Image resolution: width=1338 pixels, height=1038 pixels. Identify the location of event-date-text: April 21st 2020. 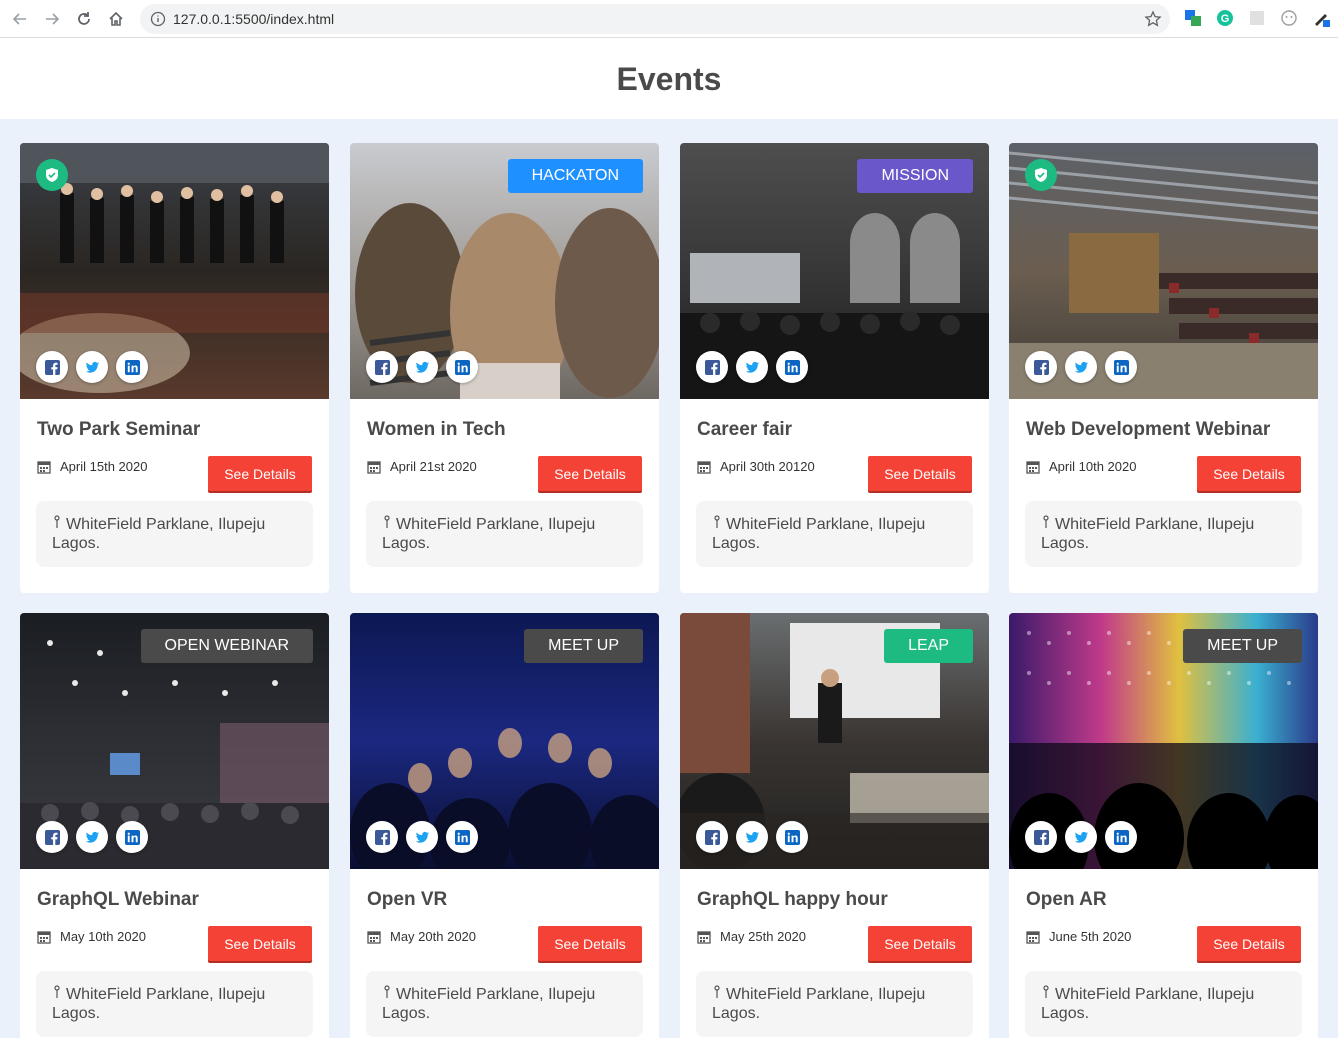
(433, 466).